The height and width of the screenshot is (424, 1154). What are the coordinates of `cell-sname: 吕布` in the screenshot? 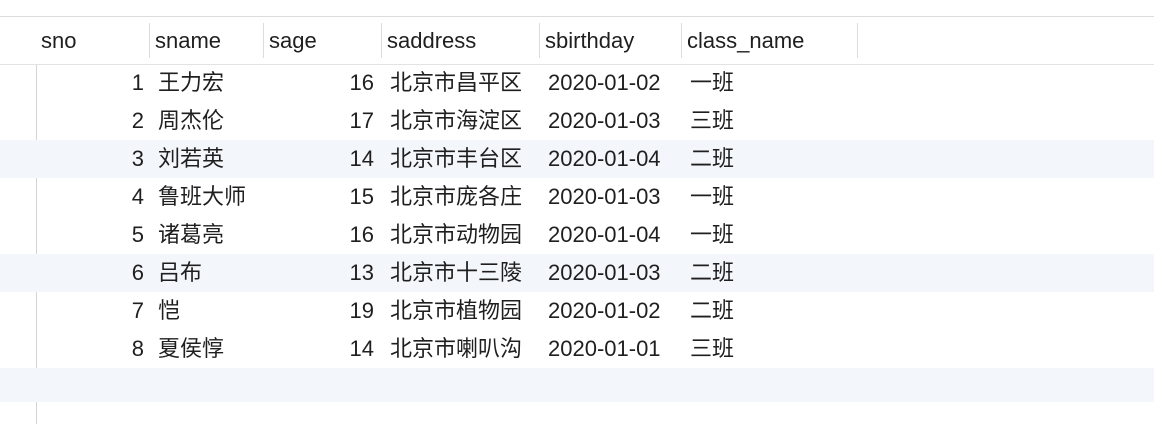 It's located at (213, 273).